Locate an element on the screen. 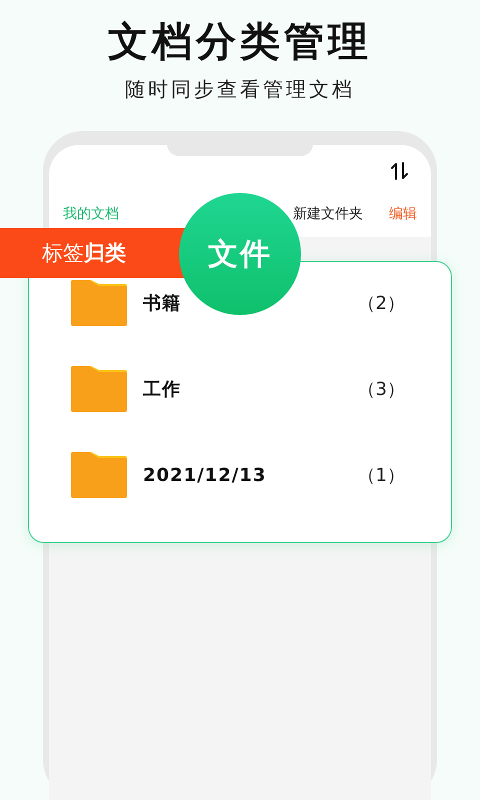 The image size is (480, 800). section-title: 我的文档 is located at coordinates (91, 214).